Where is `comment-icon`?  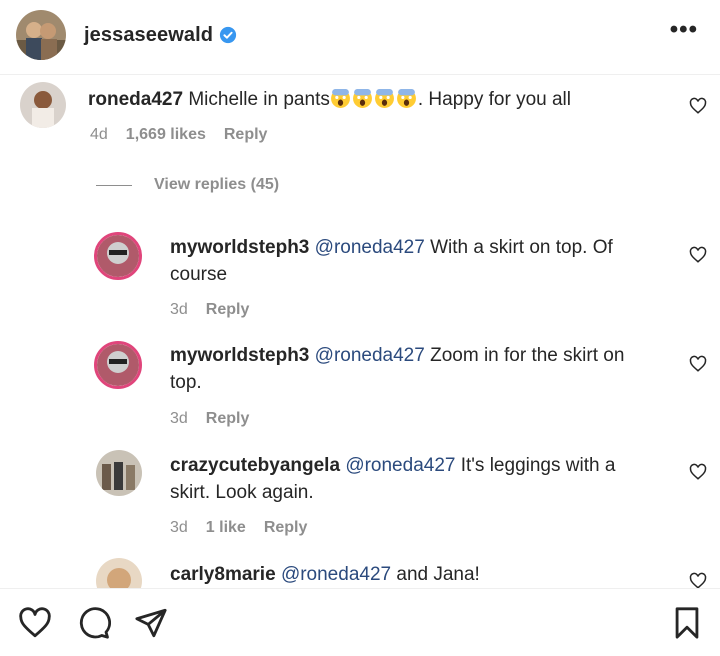 comment-icon is located at coordinates (94, 623).